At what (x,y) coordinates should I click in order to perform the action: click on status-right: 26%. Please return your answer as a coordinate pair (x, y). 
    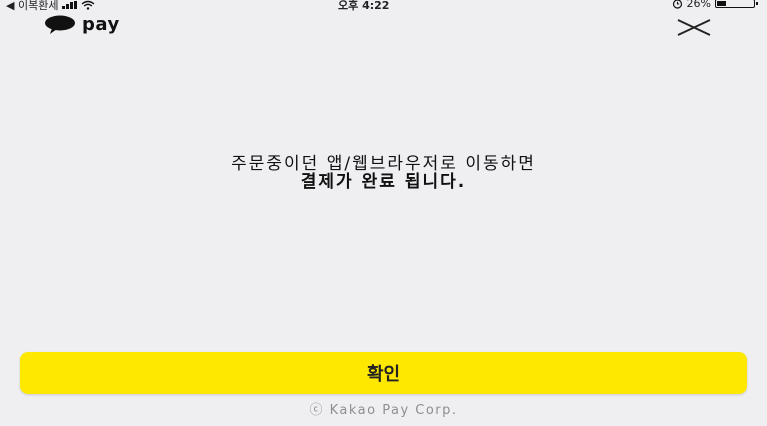
    Looking at the image, I should click on (715, 5).